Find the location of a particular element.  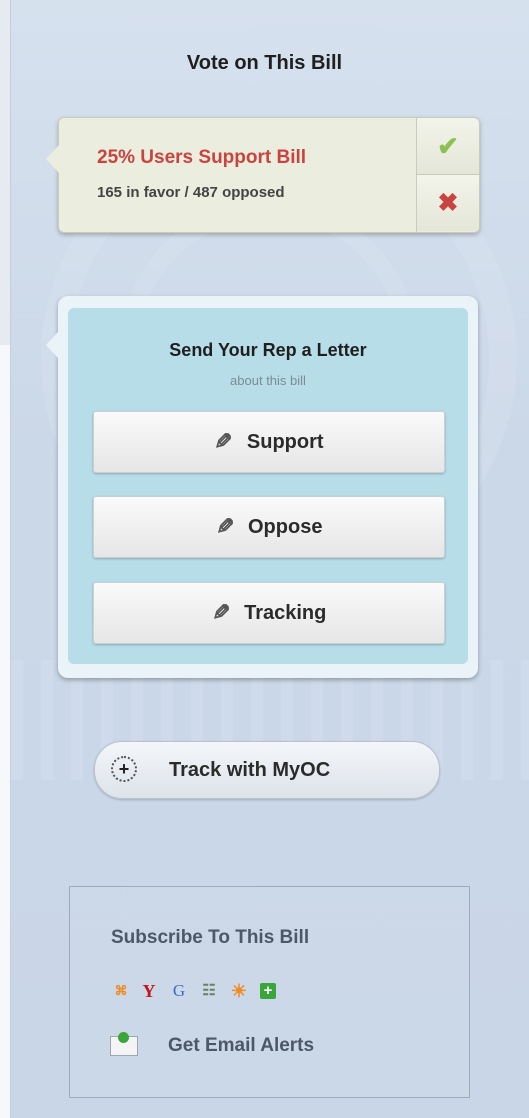

letter-tracking-label: Tracking is located at coordinates (285, 612).